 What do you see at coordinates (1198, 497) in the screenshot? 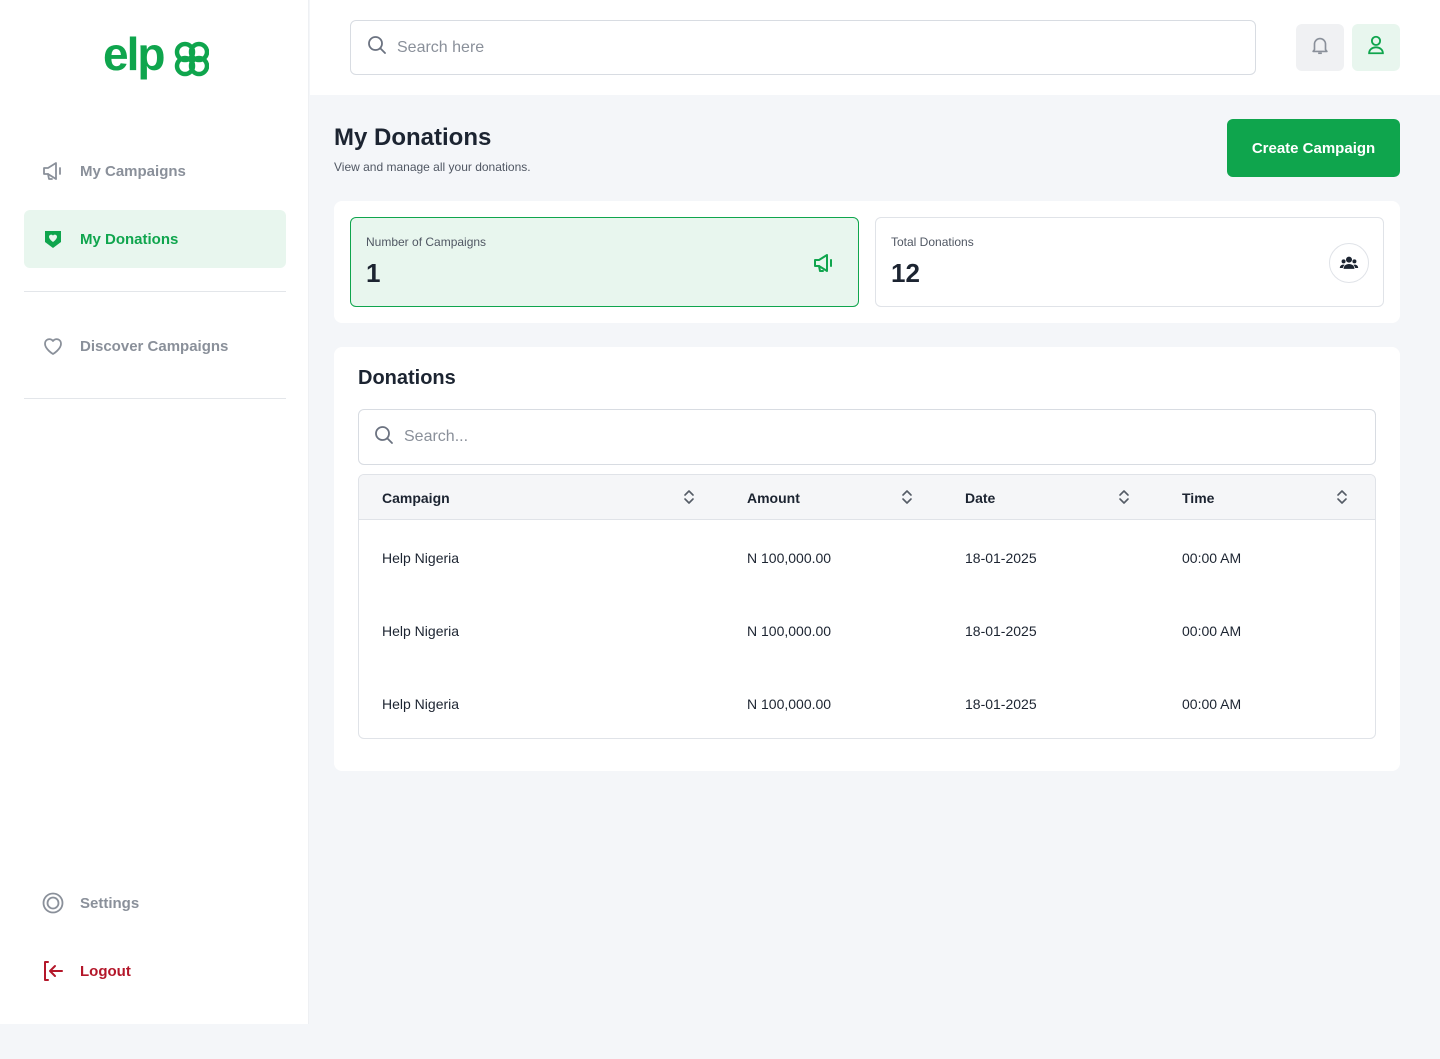
I see `column-header-time: Time` at bounding box center [1198, 497].